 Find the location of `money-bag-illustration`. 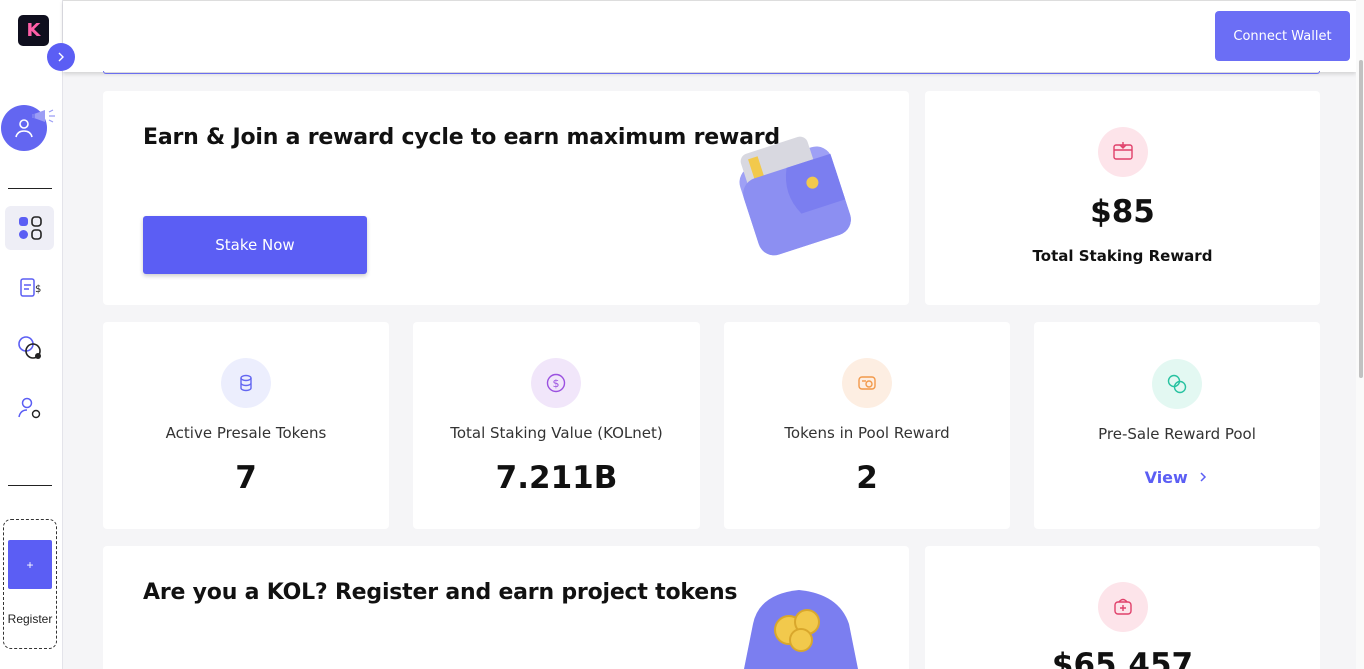

money-bag-illustration is located at coordinates (801, 629).